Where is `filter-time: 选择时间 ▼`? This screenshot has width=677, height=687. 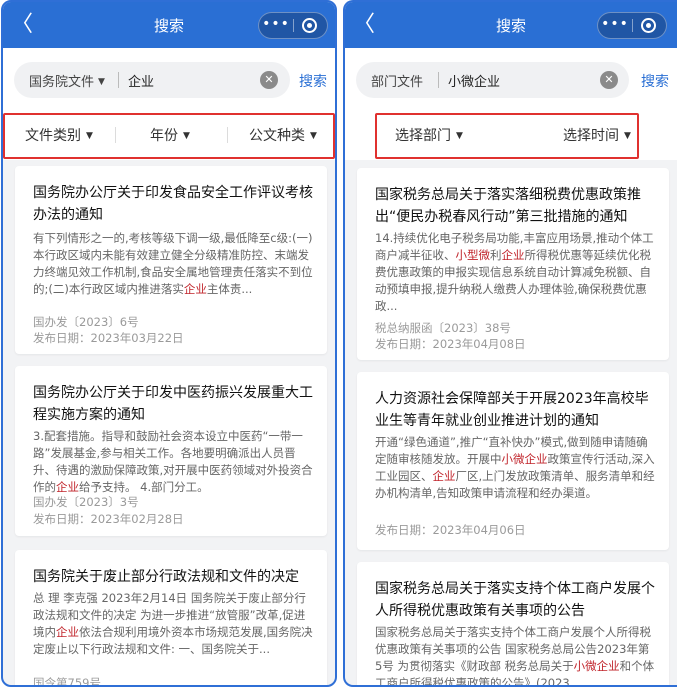
filter-time: 选择时间 ▼ is located at coordinates (597, 135).